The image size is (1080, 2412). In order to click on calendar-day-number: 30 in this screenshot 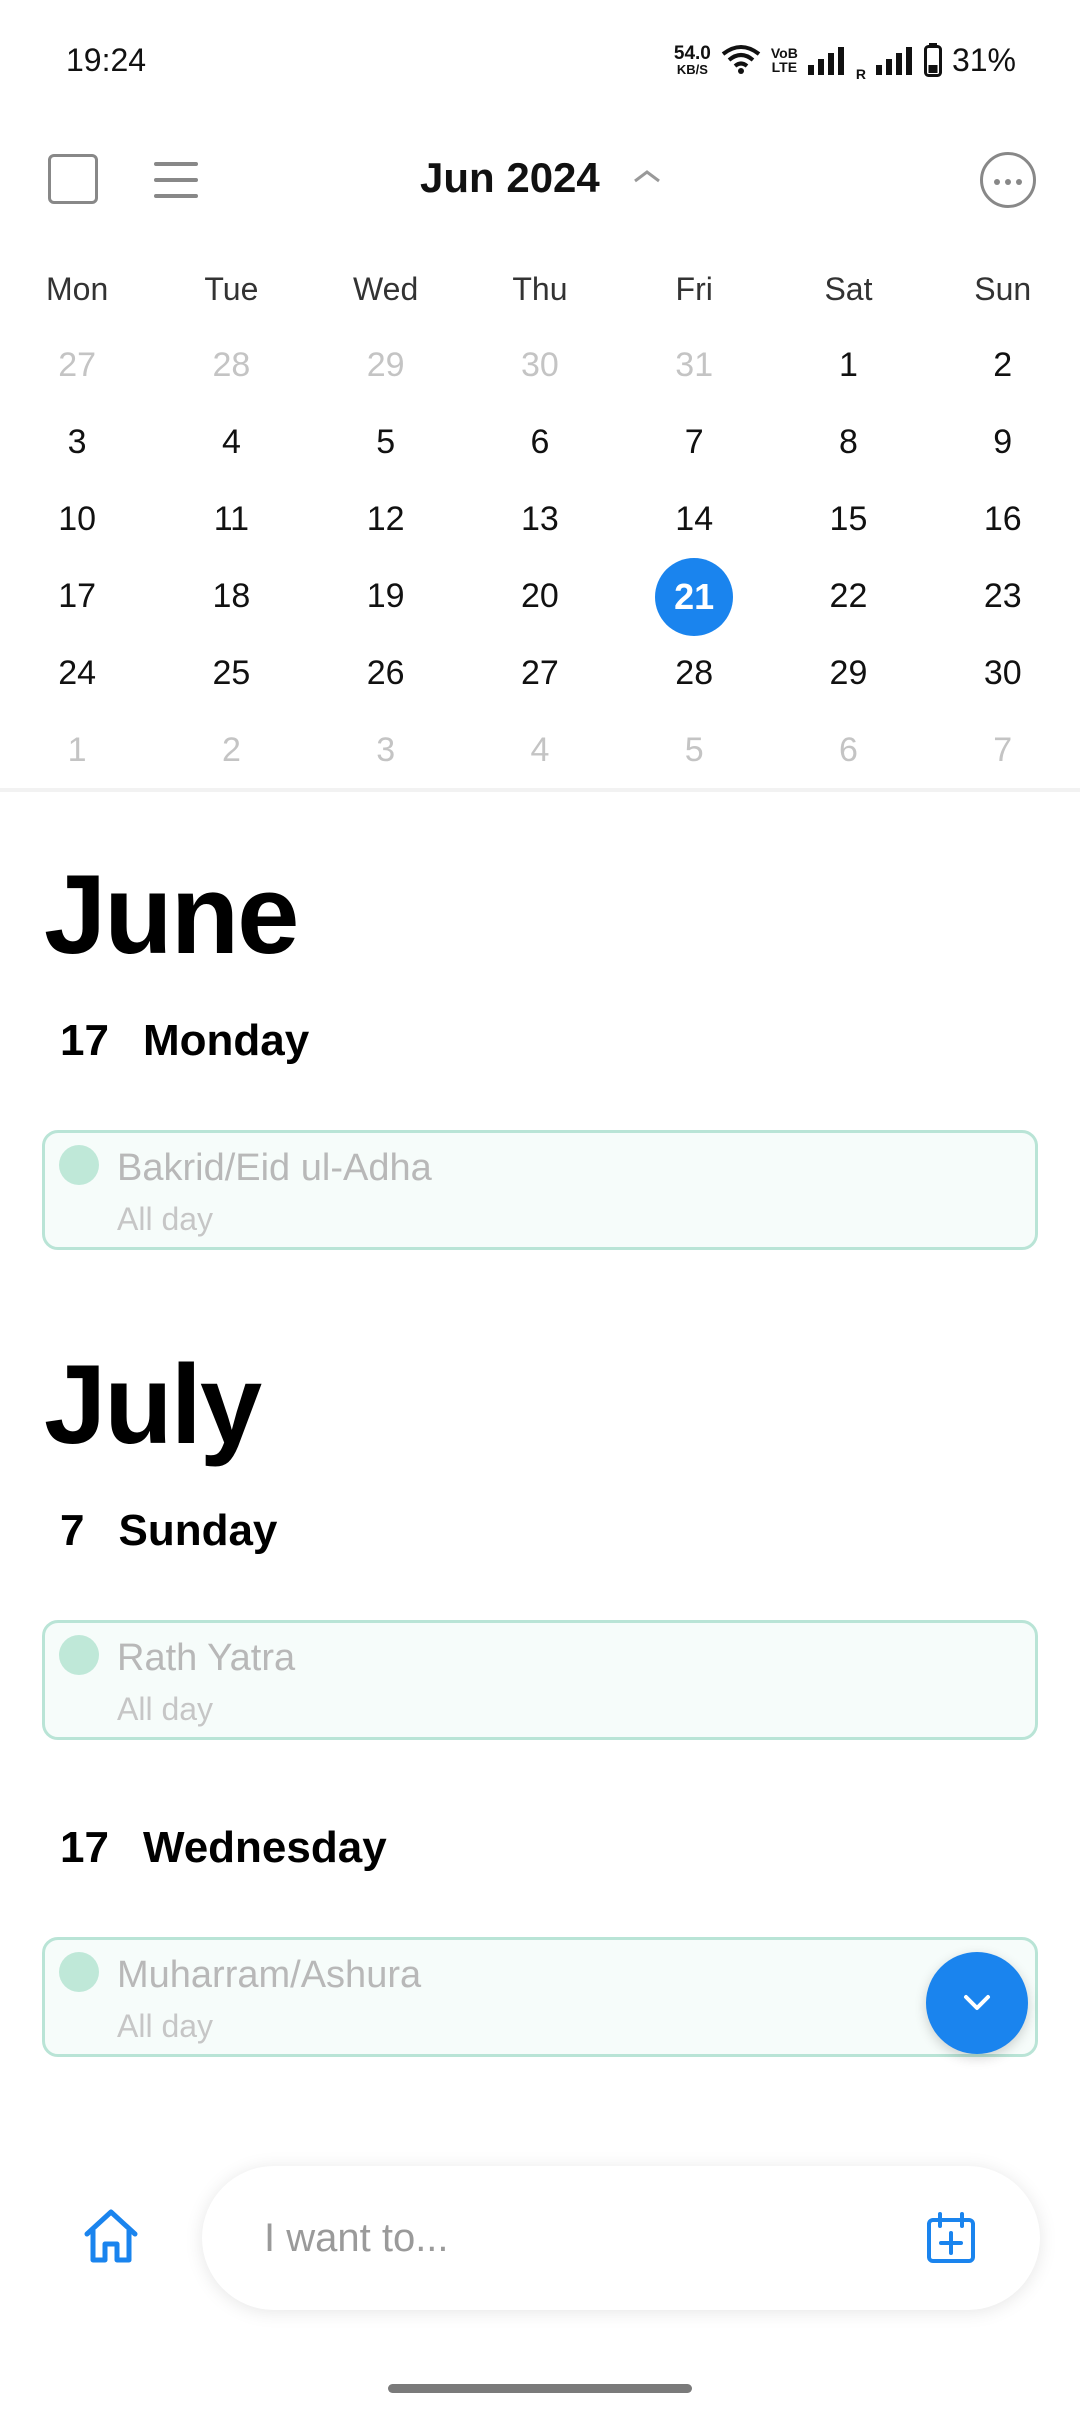, I will do `click(540, 365)`.